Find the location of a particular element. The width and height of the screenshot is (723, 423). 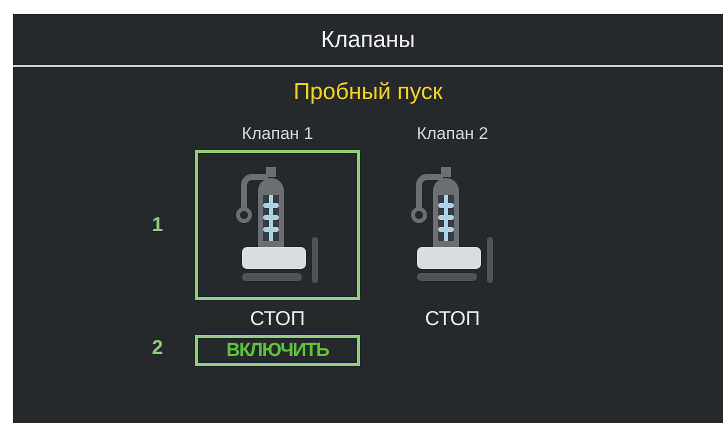

valve-name: Клапан 2 is located at coordinates (453, 134).